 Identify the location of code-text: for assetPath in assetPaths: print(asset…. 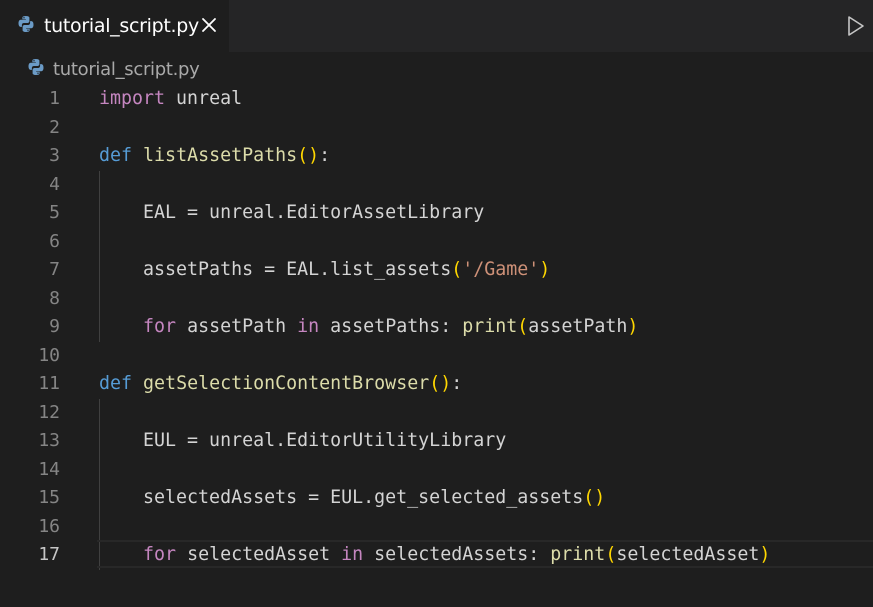
(368, 327).